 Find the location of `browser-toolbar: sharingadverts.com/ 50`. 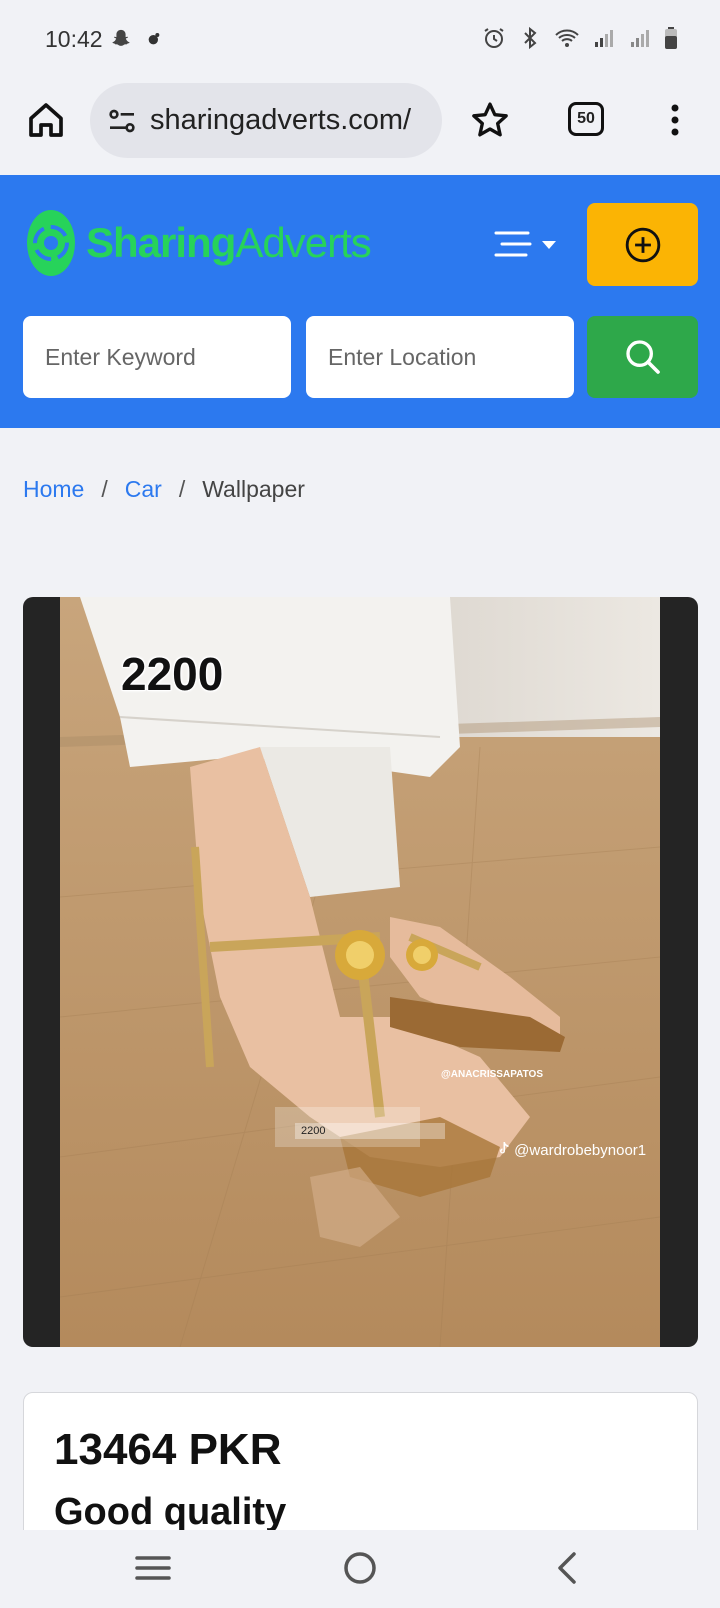

browser-toolbar: sharingadverts.com/ 50 is located at coordinates (360, 127).